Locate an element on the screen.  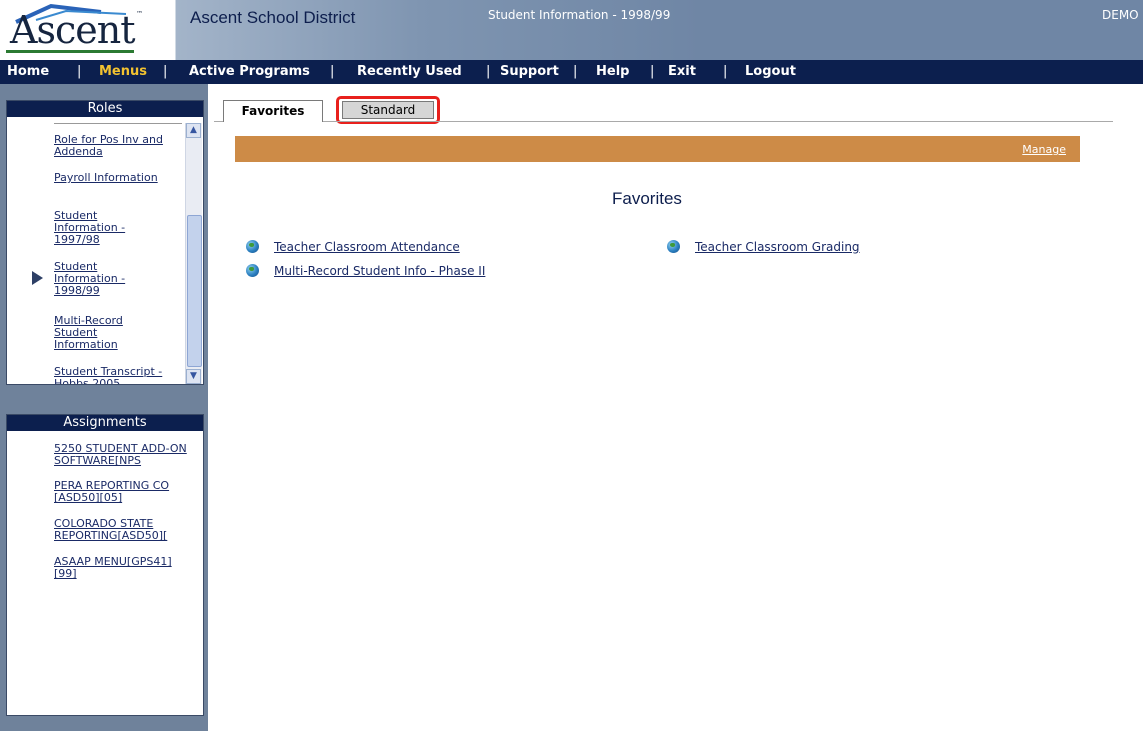
favorite-link-multi-record: Multi-Record Student Info - Phase II is located at coordinates (379, 271).